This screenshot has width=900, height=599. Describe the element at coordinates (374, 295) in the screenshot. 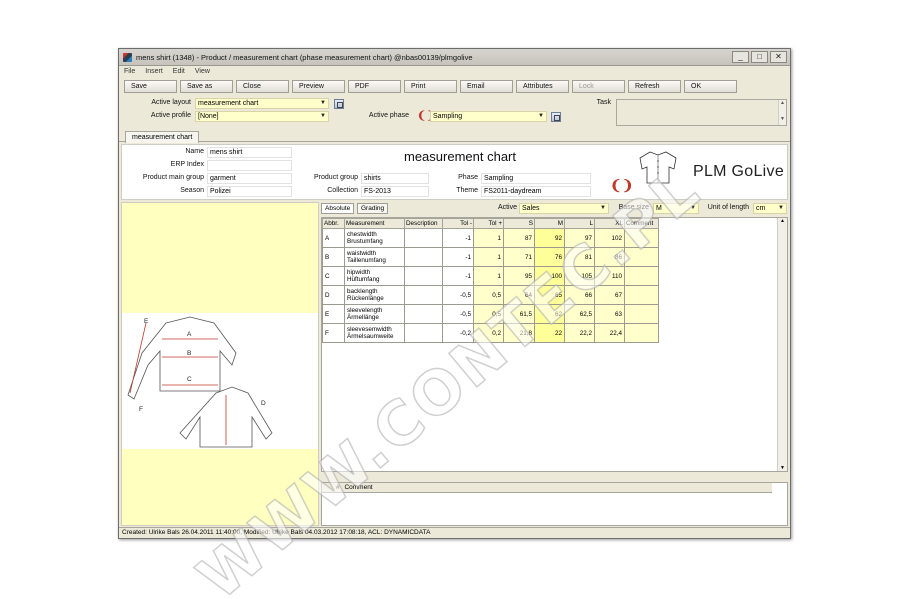

I see `cell-measurement: backlength Rückenlänge` at that location.